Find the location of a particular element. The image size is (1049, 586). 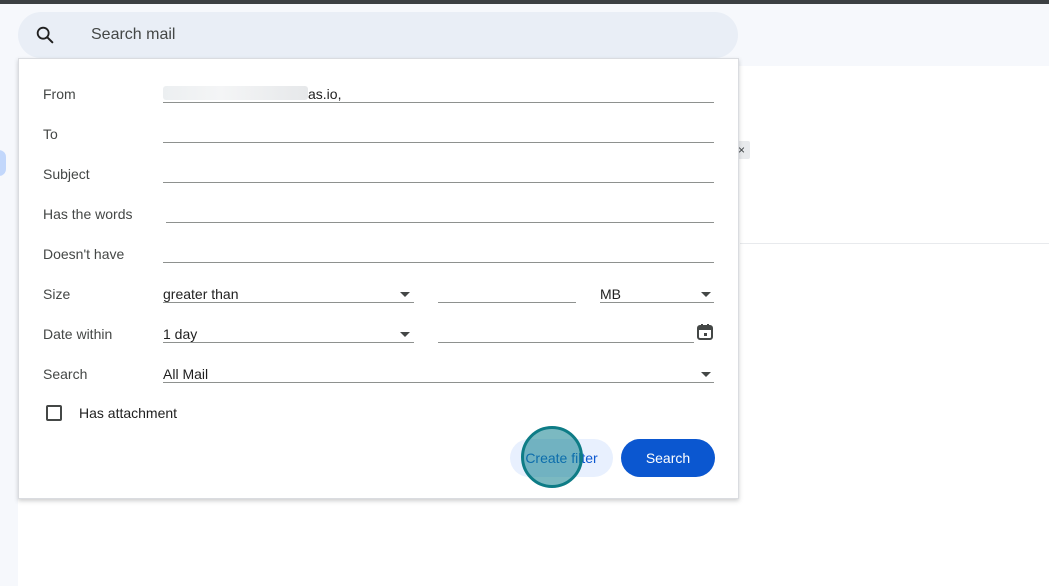

to-field is located at coordinates (438, 142).